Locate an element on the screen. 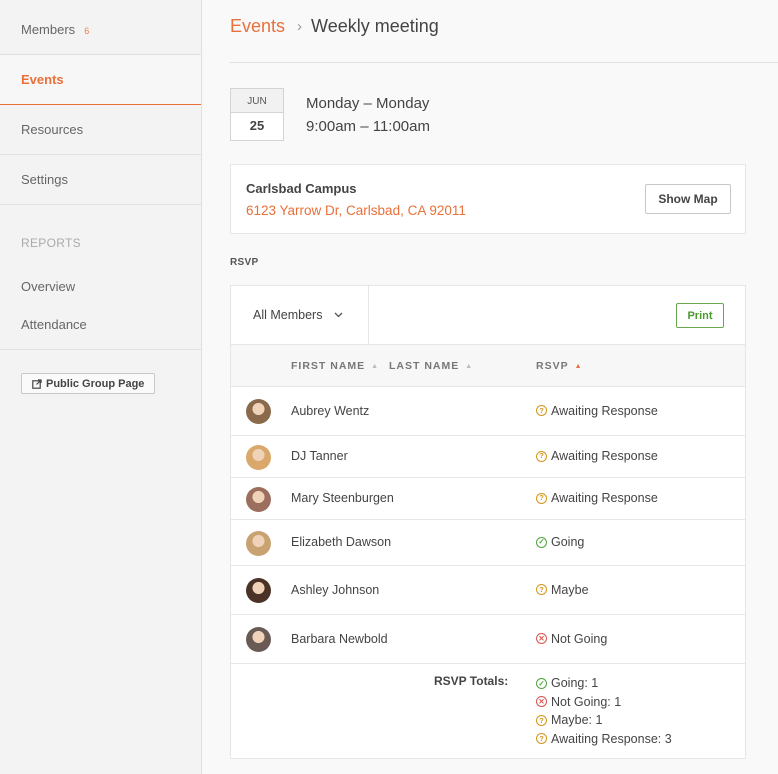  rsvp-total-label: Going: 1 is located at coordinates (575, 683).